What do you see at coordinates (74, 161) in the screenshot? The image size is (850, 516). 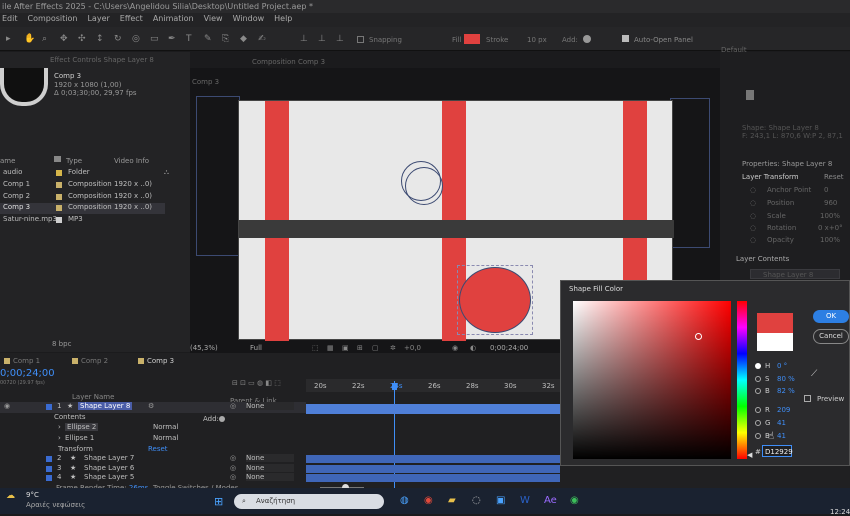 I see `column-type: Type` at bounding box center [74, 161].